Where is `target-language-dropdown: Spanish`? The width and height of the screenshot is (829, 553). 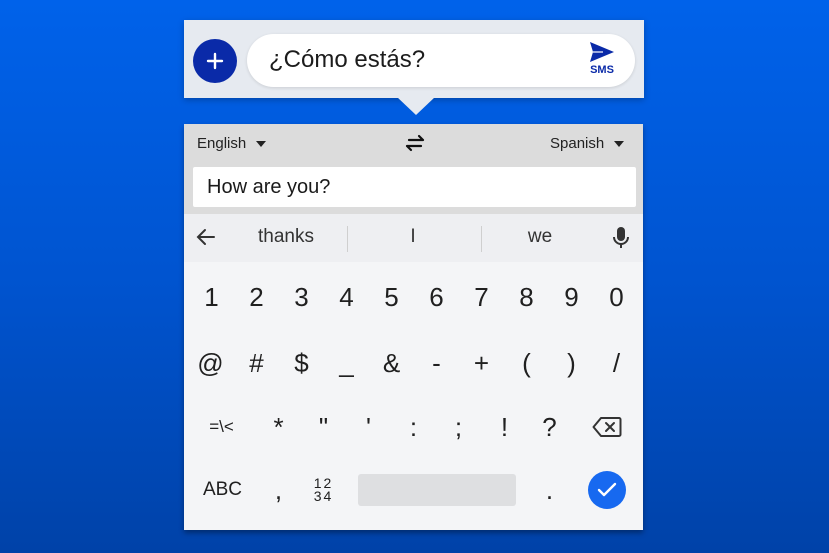 target-language-dropdown: Spanish is located at coordinates (587, 143).